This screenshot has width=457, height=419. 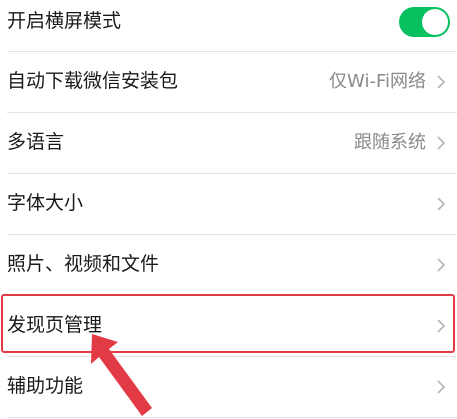 What do you see at coordinates (228, 264) in the screenshot?
I see `settings-row-media-files: 照片、视频和文件` at bounding box center [228, 264].